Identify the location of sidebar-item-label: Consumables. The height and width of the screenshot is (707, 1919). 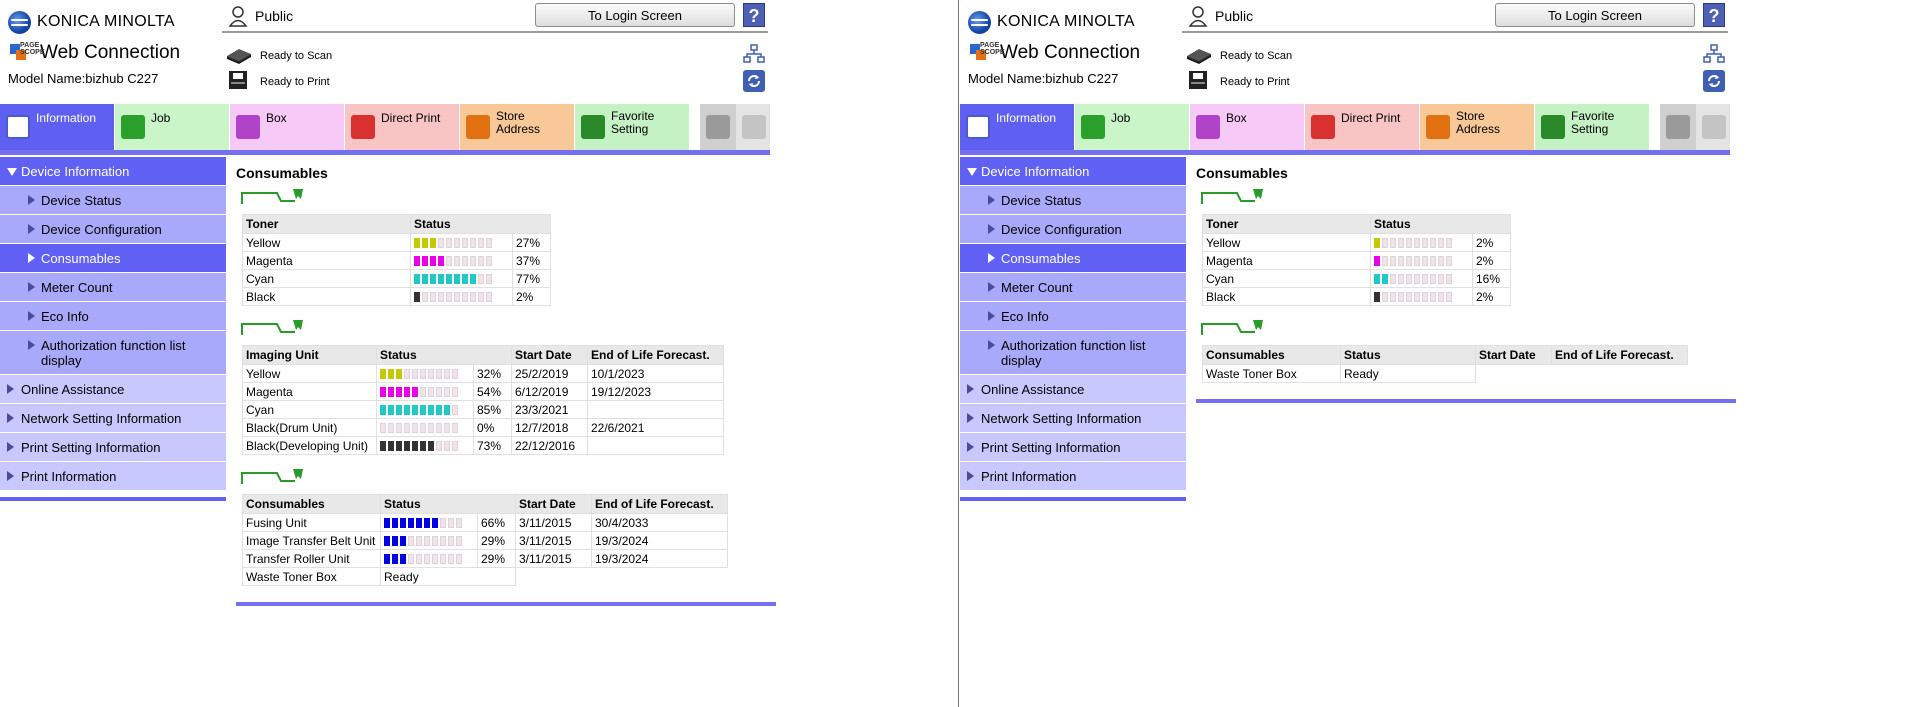
(81, 258).